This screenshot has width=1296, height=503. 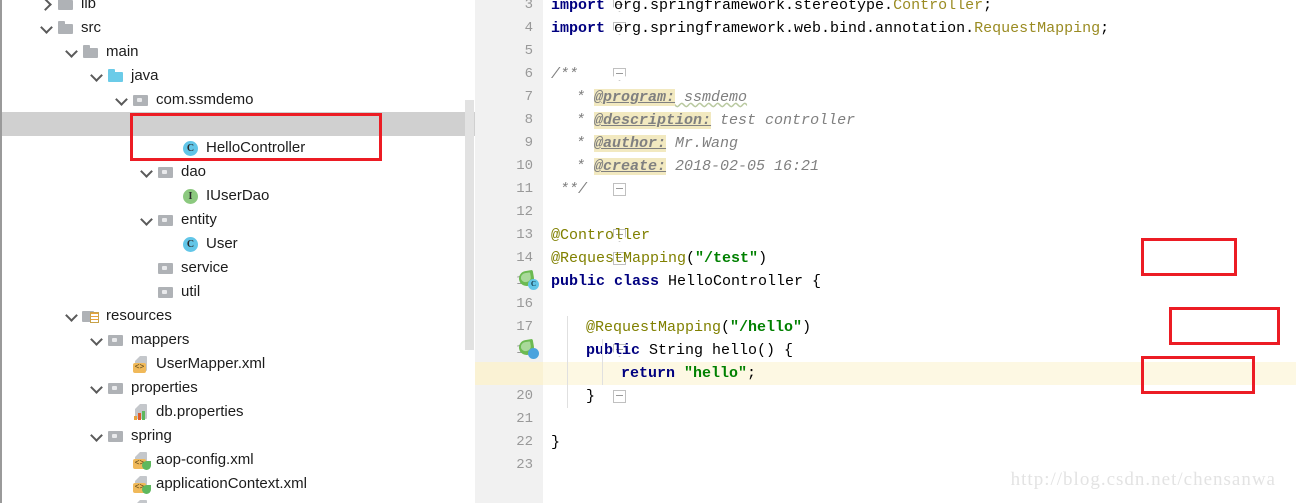 I want to click on line-number: 3, so click(x=513, y=8).